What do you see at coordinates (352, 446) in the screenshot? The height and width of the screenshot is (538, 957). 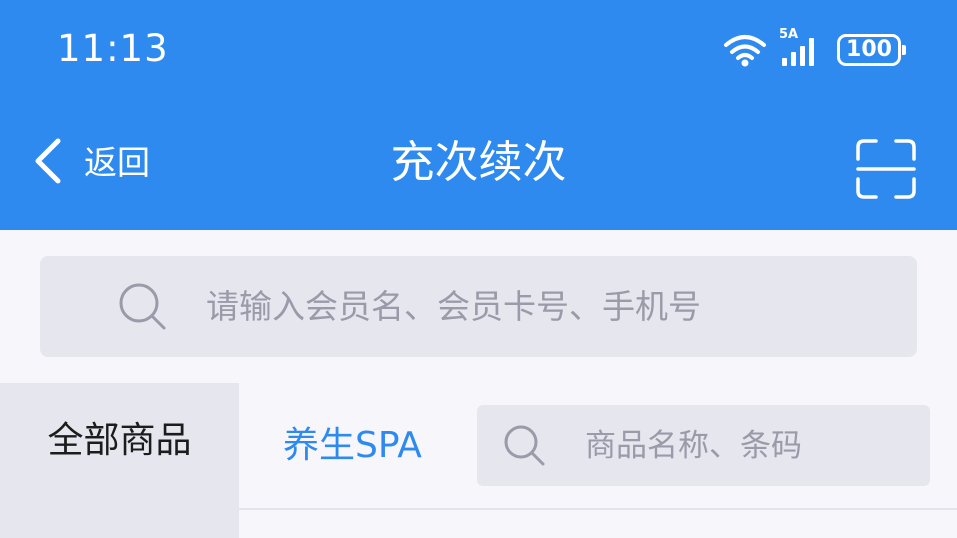 I see `tab-wellness-spa: 养生SPA` at bounding box center [352, 446].